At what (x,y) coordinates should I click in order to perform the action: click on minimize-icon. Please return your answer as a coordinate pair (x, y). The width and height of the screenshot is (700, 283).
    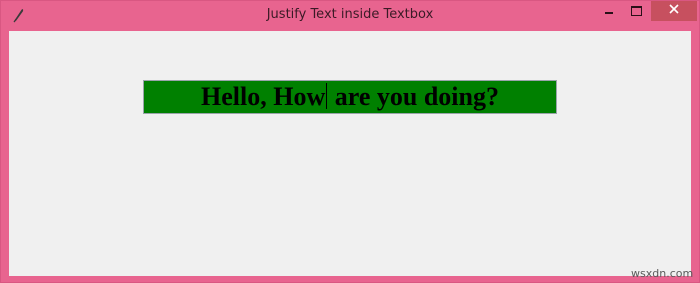
    Looking at the image, I should click on (609, 13).